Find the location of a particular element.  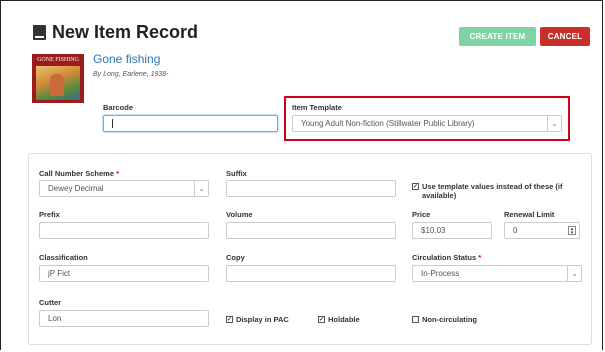

call-number-scheme-label: Call Number Scheme * is located at coordinates (79, 173).